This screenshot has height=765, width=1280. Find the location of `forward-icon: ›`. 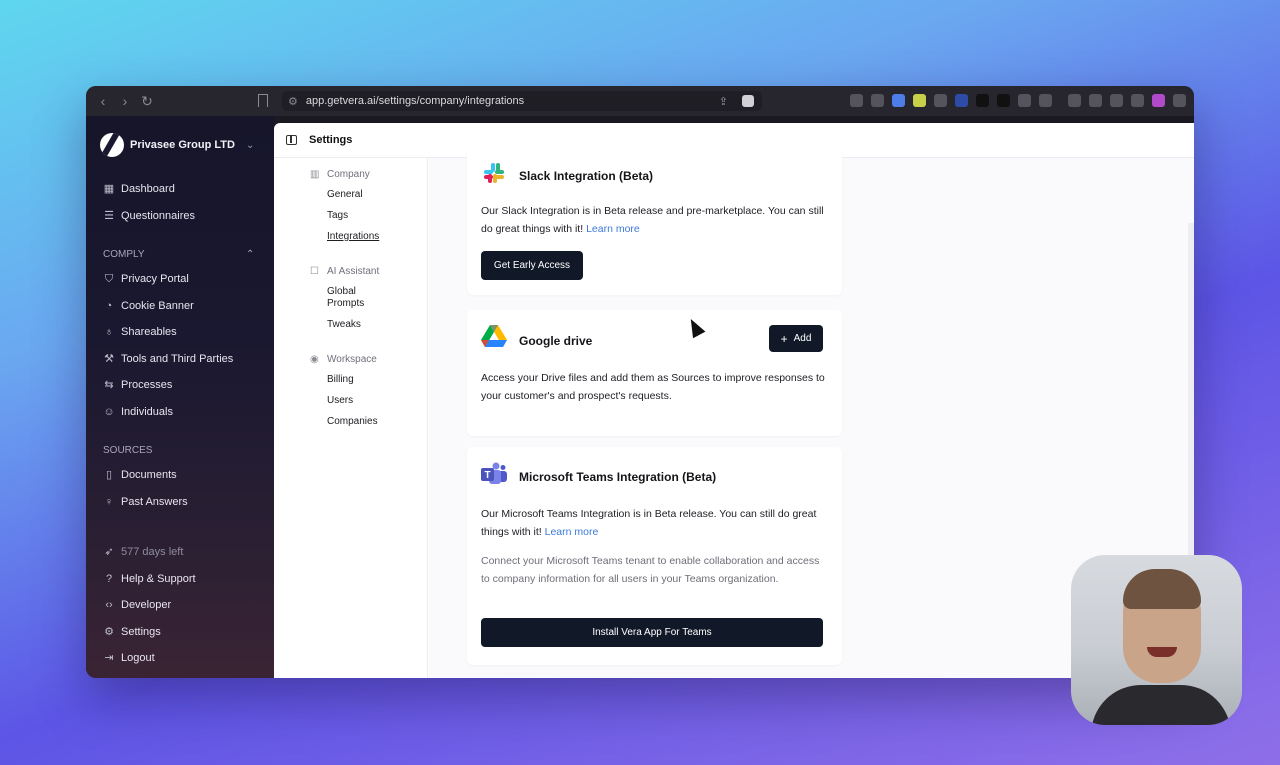

forward-icon: › is located at coordinates (125, 101).